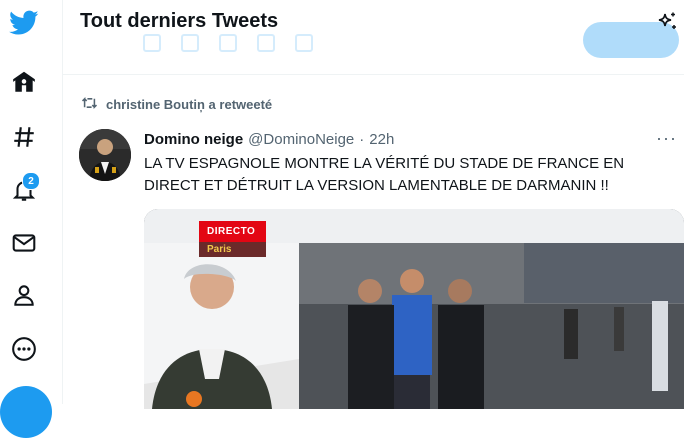 The image size is (684, 438). What do you see at coordinates (666, 138) in the screenshot?
I see `more-options-button: ···` at bounding box center [666, 138].